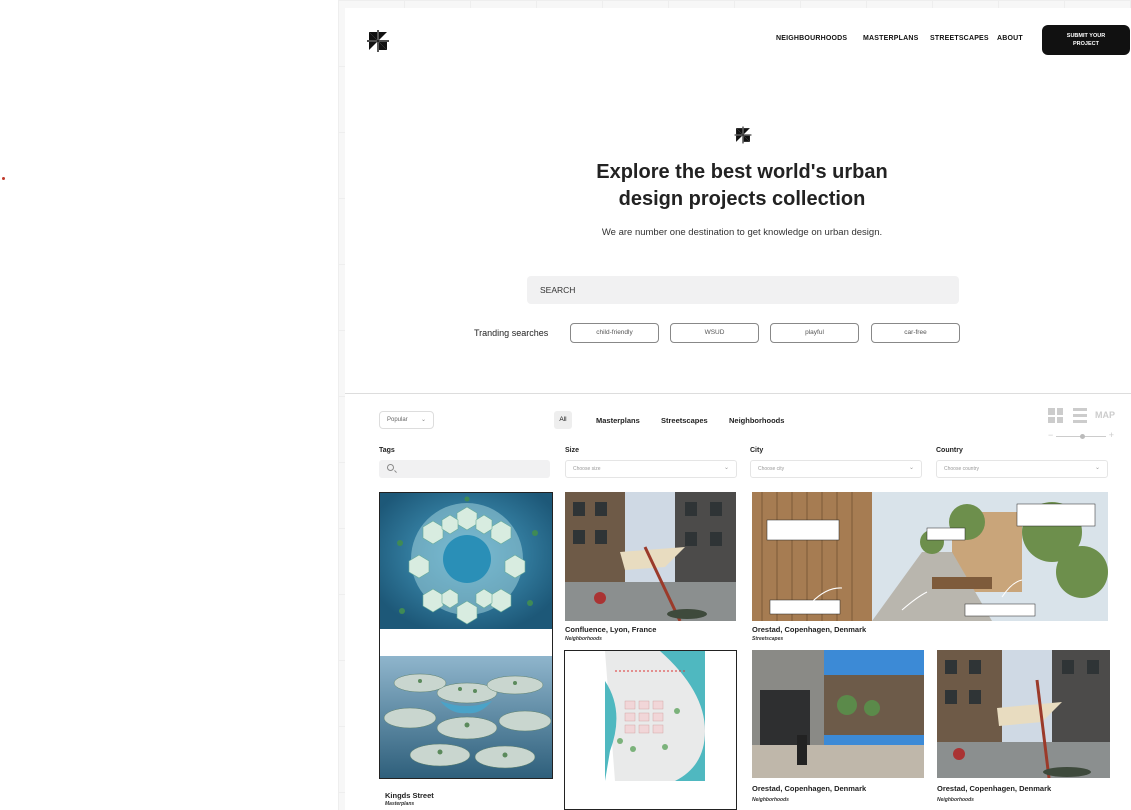 The image size is (1131, 810). Describe the element at coordinates (915, 333) in the screenshot. I see `trend-chip-car-free: car-free` at that location.